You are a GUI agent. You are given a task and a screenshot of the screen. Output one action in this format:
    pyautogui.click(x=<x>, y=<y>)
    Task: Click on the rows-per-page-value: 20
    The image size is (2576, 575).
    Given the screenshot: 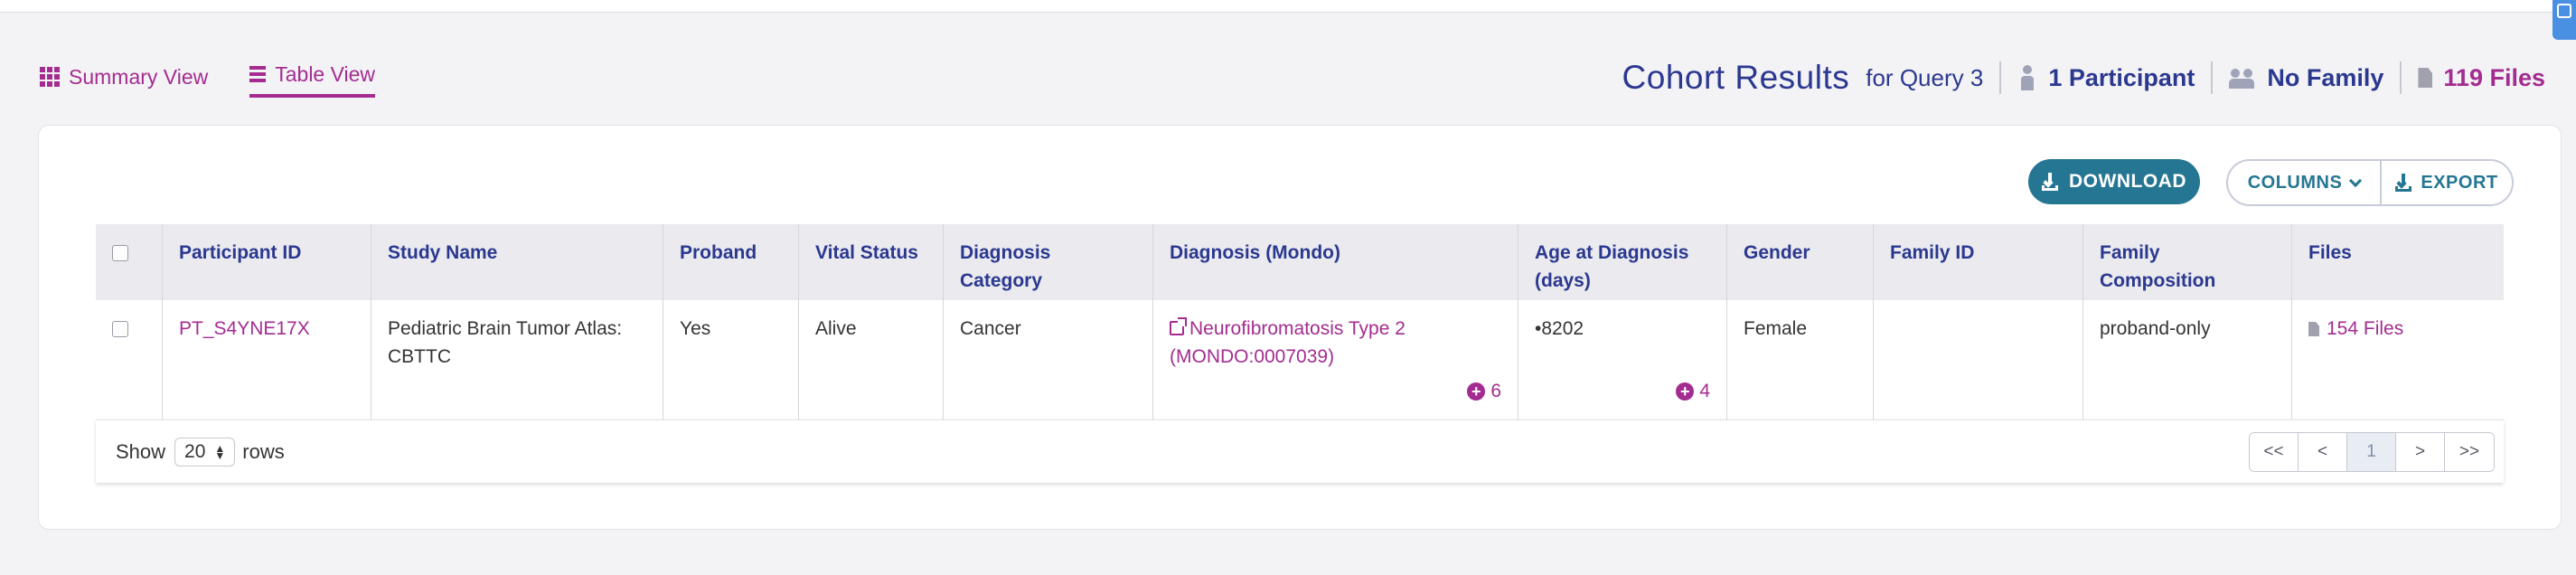 What is the action you would take?
    pyautogui.click(x=195, y=451)
    